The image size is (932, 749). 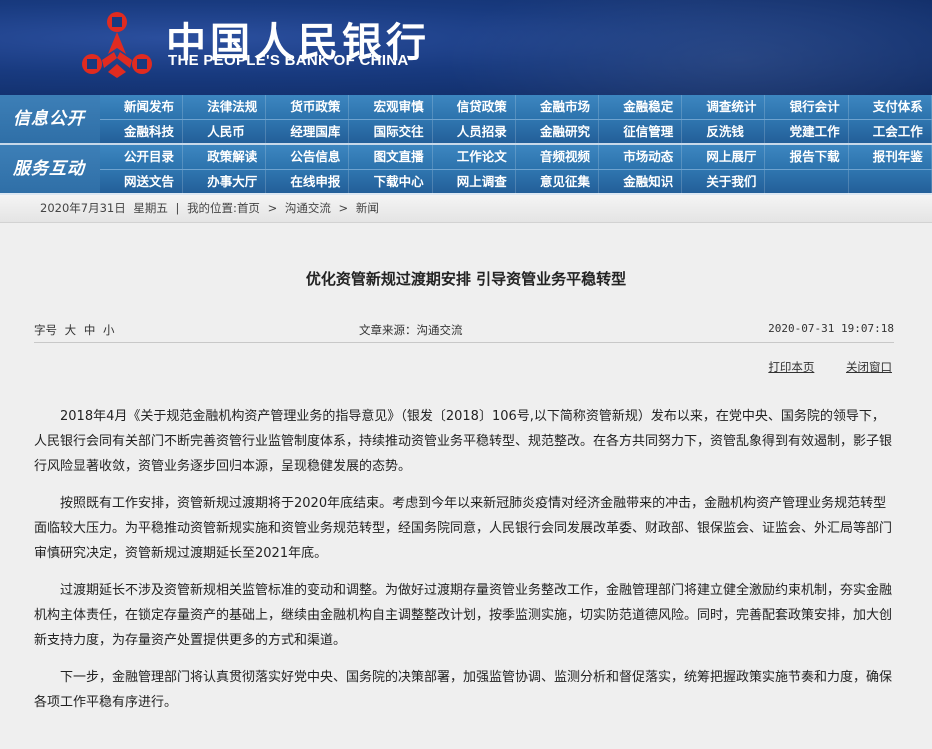 I want to click on banner-shine, so click(x=686, y=47).